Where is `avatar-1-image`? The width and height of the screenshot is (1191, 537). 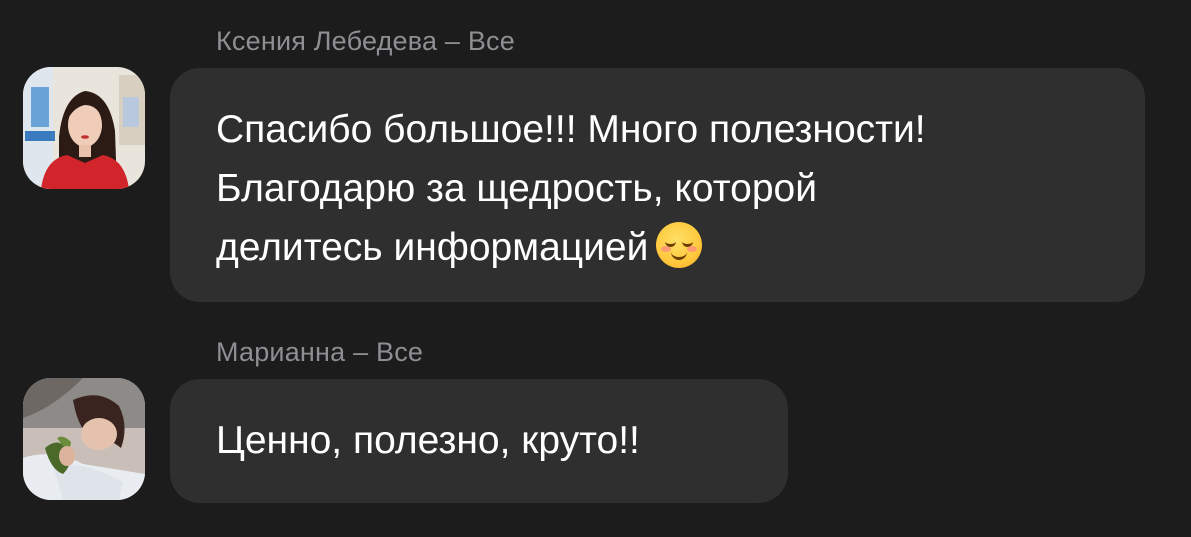
avatar-1-image is located at coordinates (84, 128).